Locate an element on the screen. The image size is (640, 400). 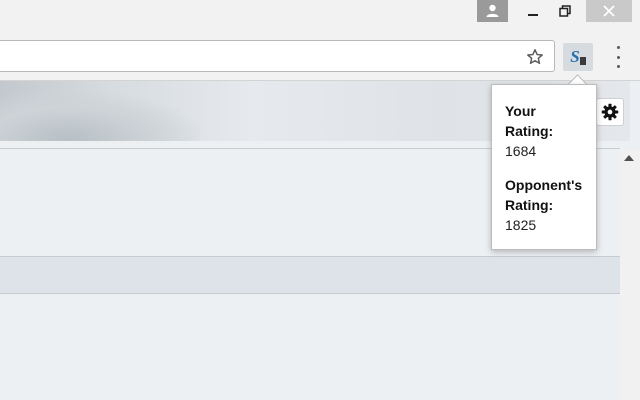
gear-icon is located at coordinates (610, 112).